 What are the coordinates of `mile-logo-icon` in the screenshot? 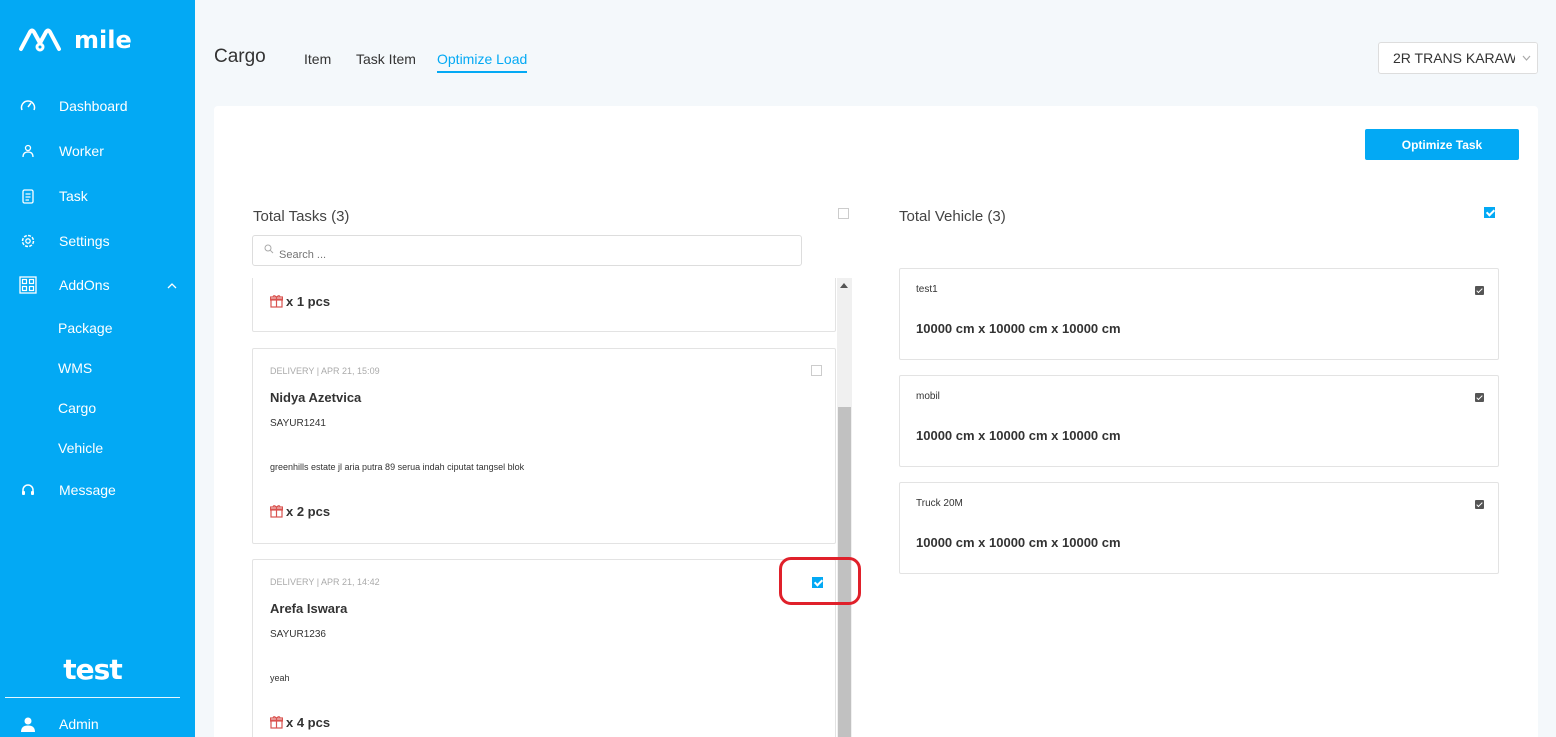 It's located at (40, 40).